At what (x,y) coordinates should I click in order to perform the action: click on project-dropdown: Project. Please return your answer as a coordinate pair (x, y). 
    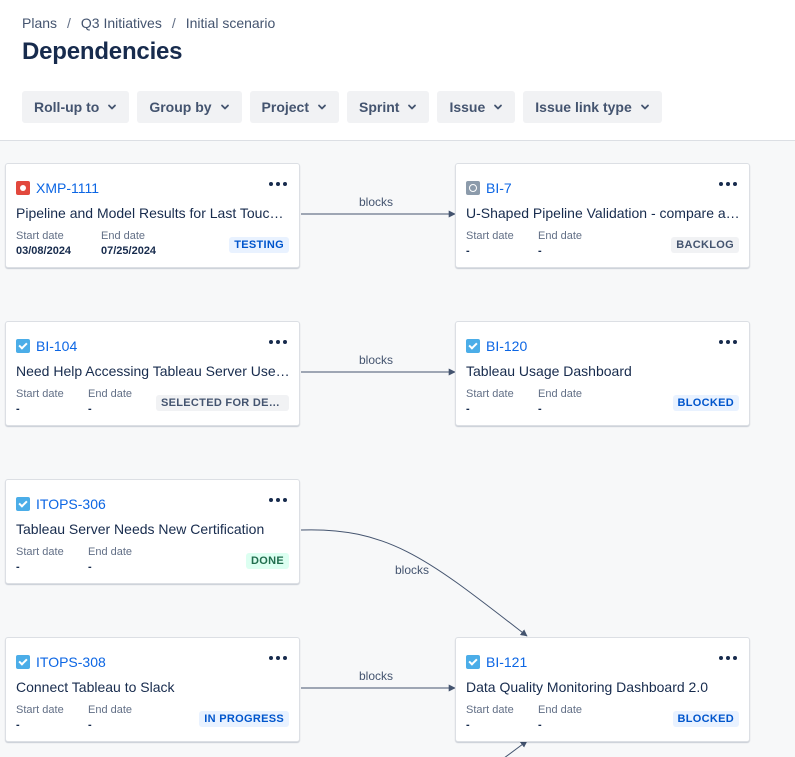
    Looking at the image, I should click on (294, 107).